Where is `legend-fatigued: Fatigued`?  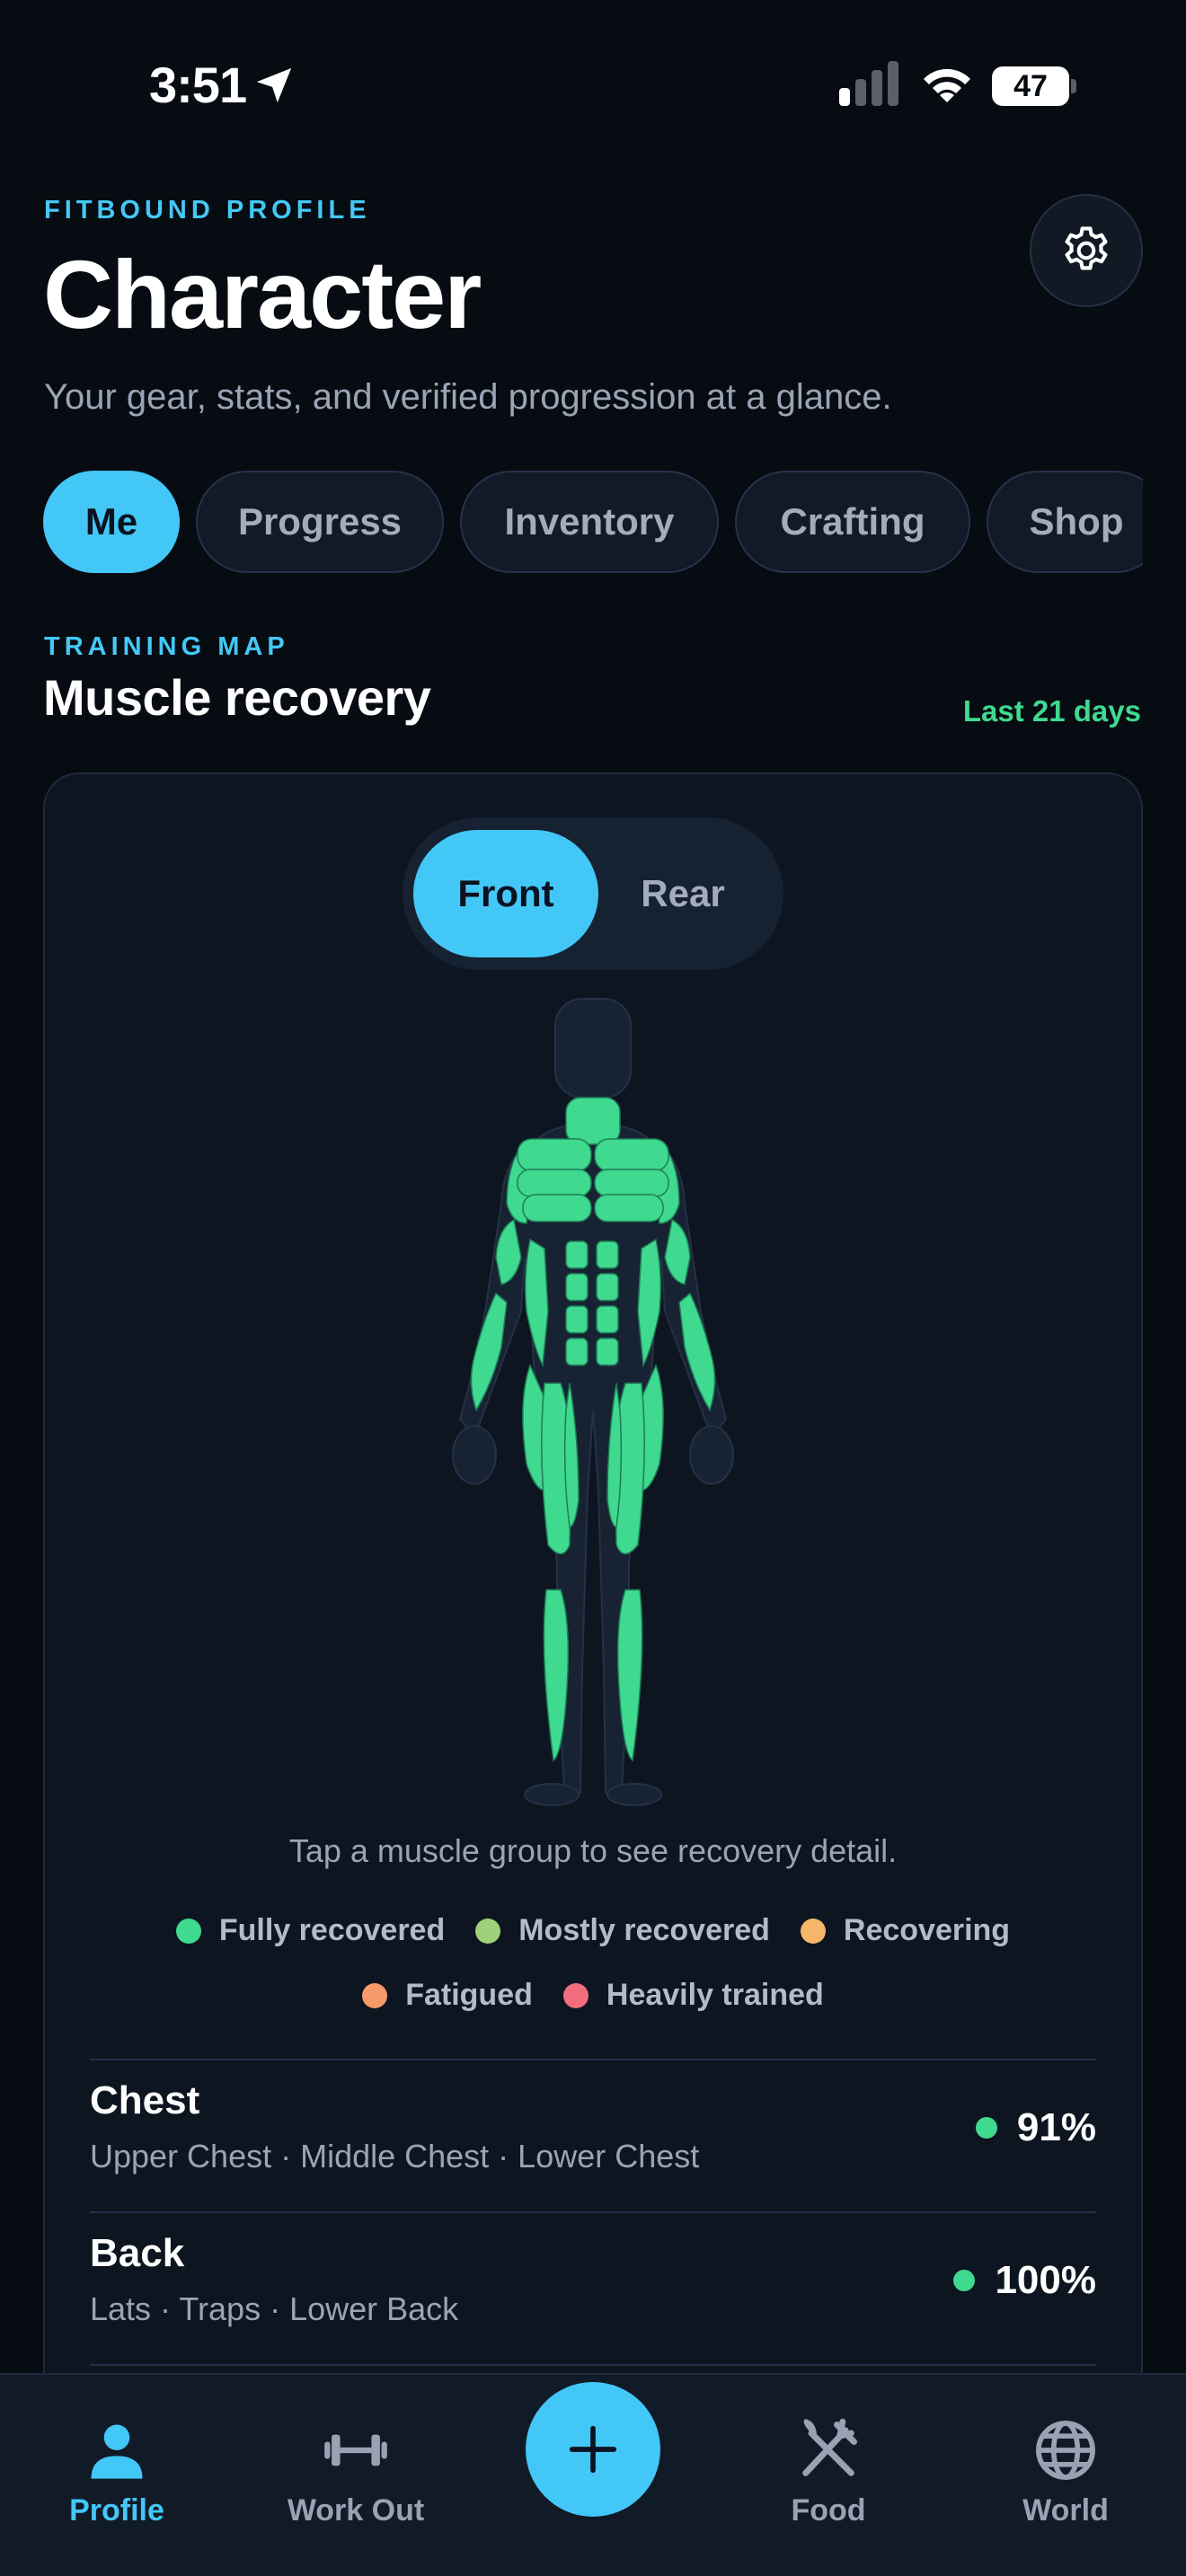 legend-fatigued: Fatigued is located at coordinates (447, 1996).